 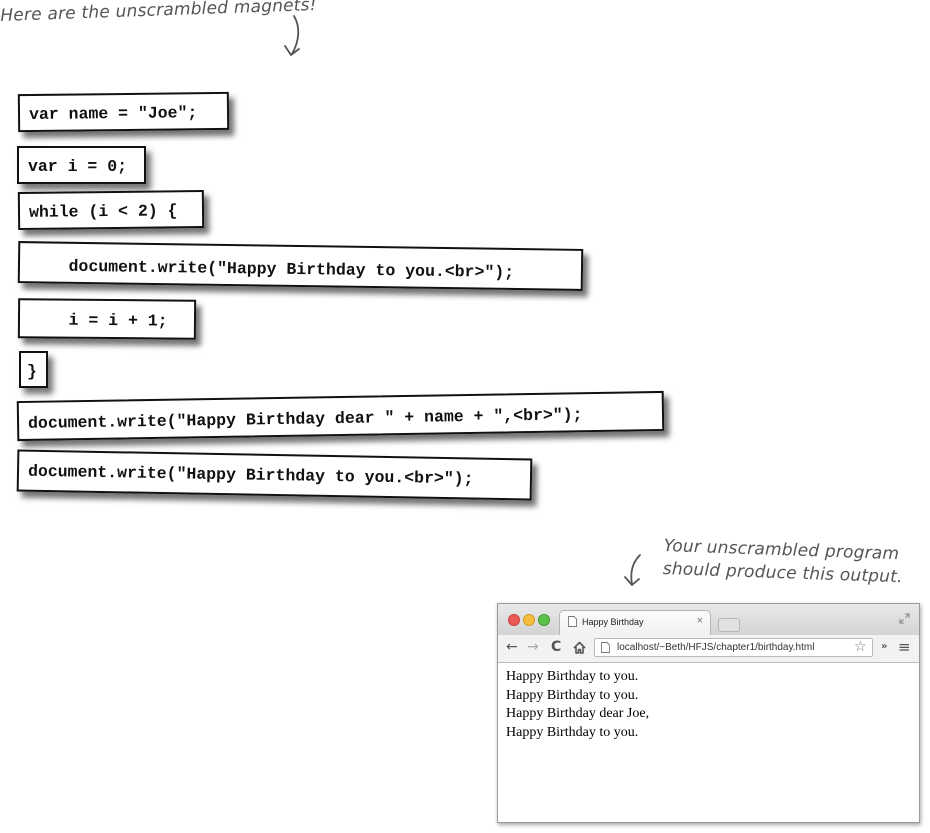 I want to click on magnet-var-i: var i = 0;, so click(x=81, y=165).